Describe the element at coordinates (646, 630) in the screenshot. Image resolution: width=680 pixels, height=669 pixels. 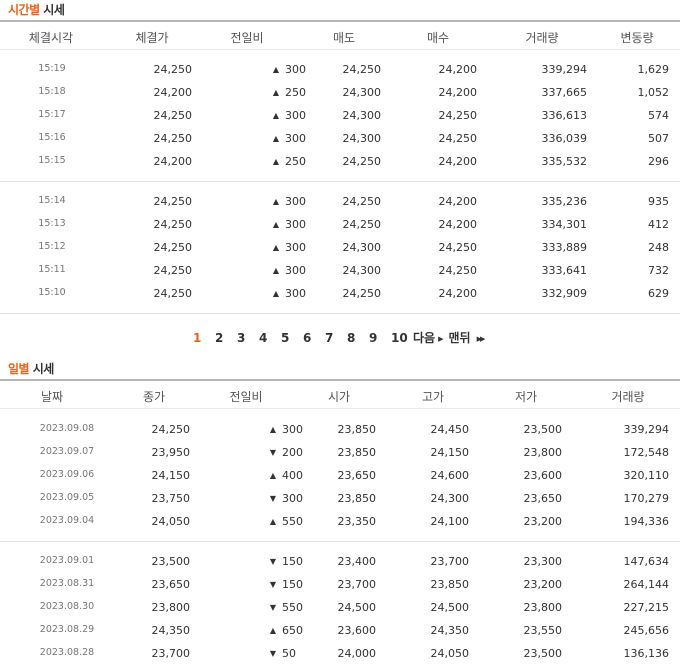
I see `volume-cell: 245,656` at that location.